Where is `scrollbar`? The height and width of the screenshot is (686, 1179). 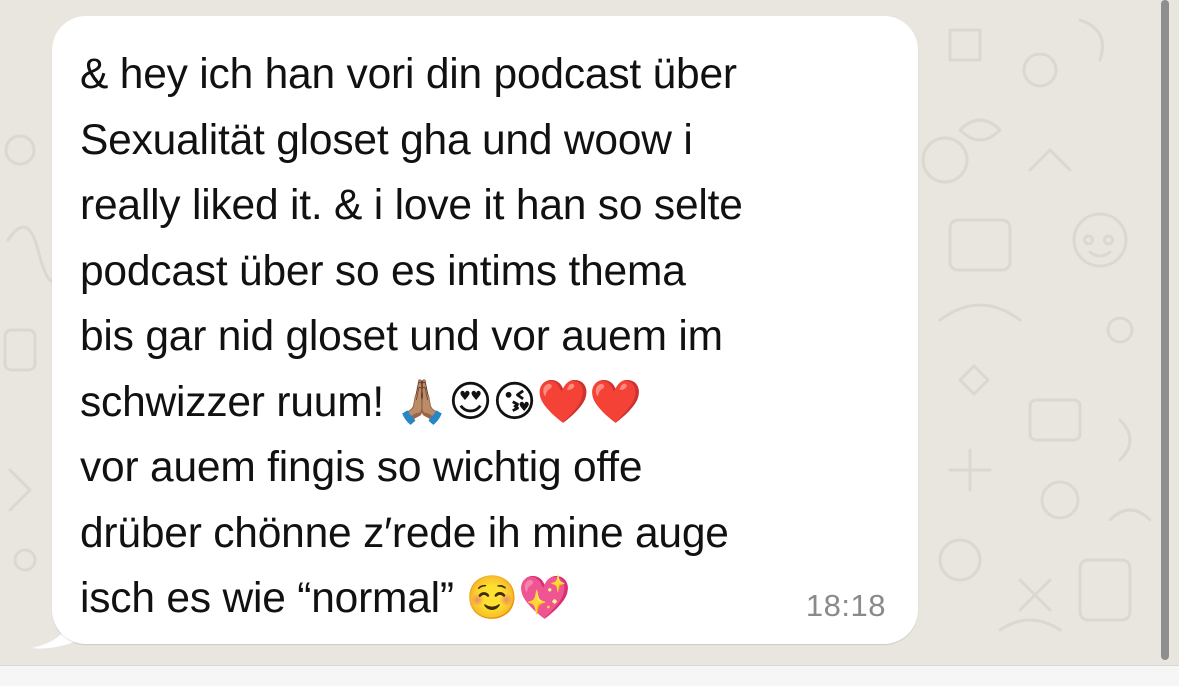 scrollbar is located at coordinates (1165, 330).